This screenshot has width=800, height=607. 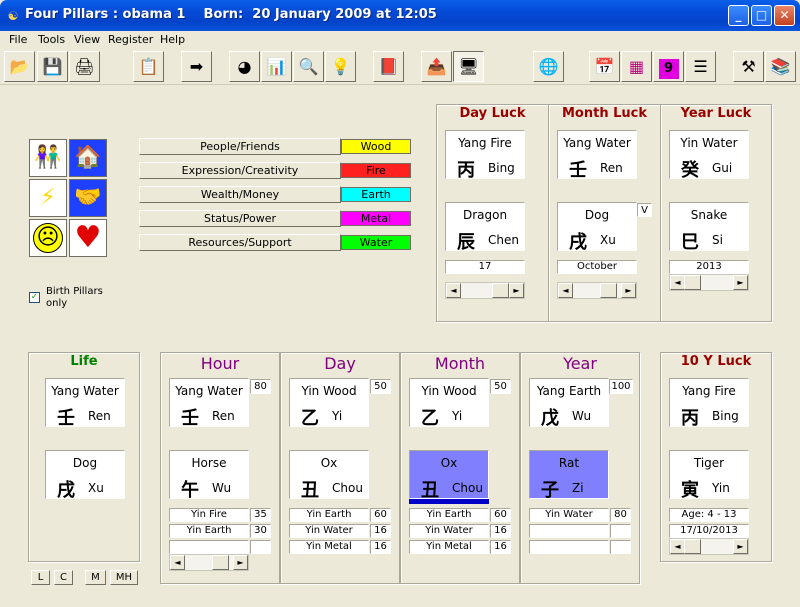 What do you see at coordinates (34, 297) in the screenshot?
I see `birth-pillars-checkbox: ✓` at bounding box center [34, 297].